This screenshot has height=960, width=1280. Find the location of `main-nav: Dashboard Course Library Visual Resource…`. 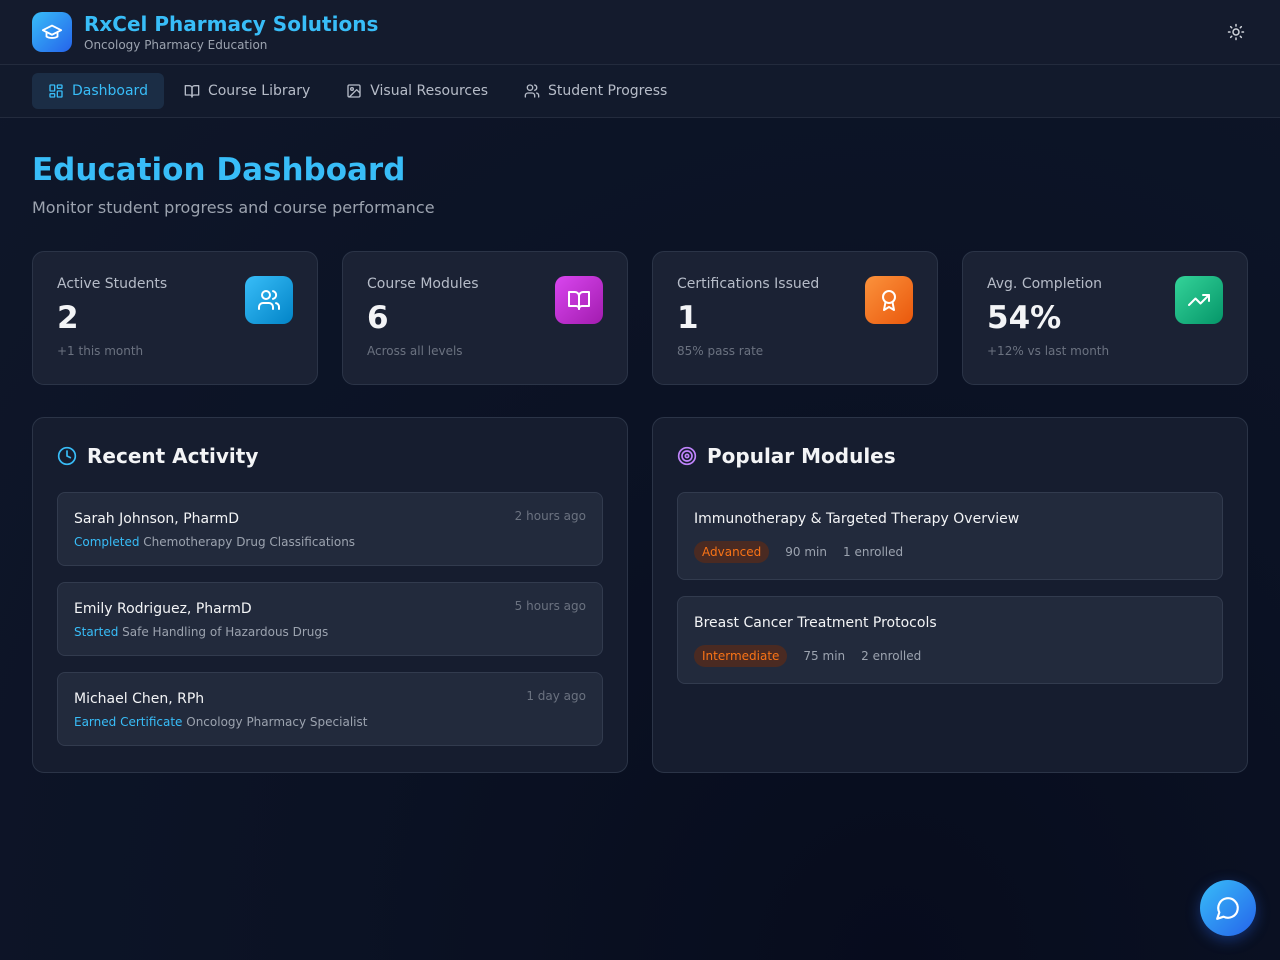

main-nav: Dashboard Course Library Visual Resource… is located at coordinates (640, 91).